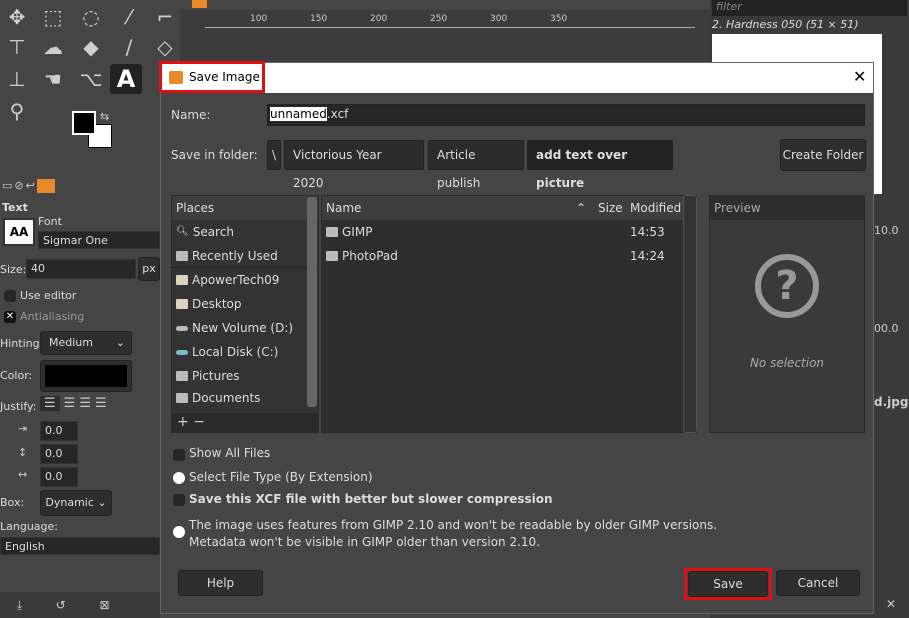 The image size is (909, 618). What do you see at coordinates (245, 256) in the screenshot?
I see `place-recently-used: Recently Used` at bounding box center [245, 256].